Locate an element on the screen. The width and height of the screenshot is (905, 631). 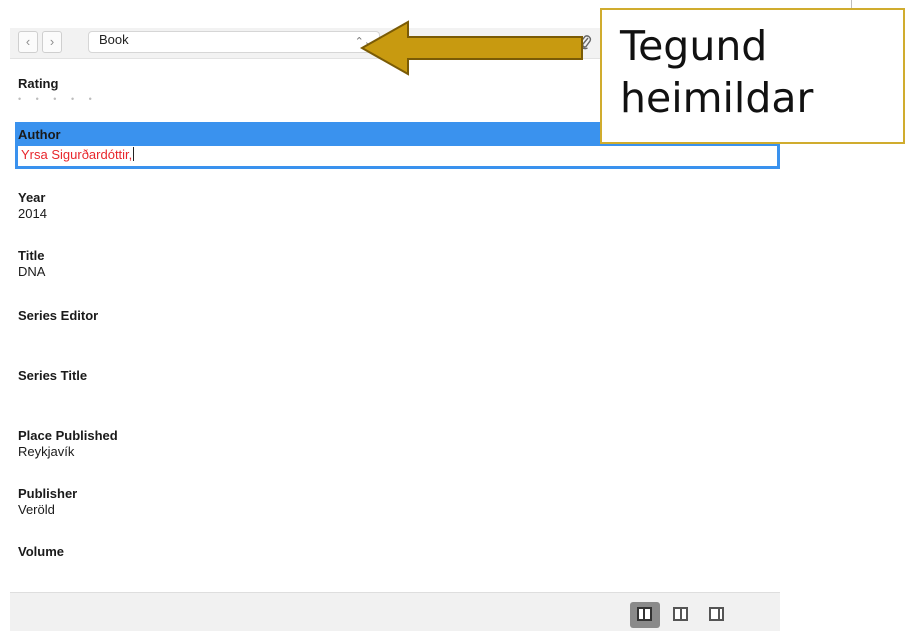
volume-field: Volume is located at coordinates (41, 552).